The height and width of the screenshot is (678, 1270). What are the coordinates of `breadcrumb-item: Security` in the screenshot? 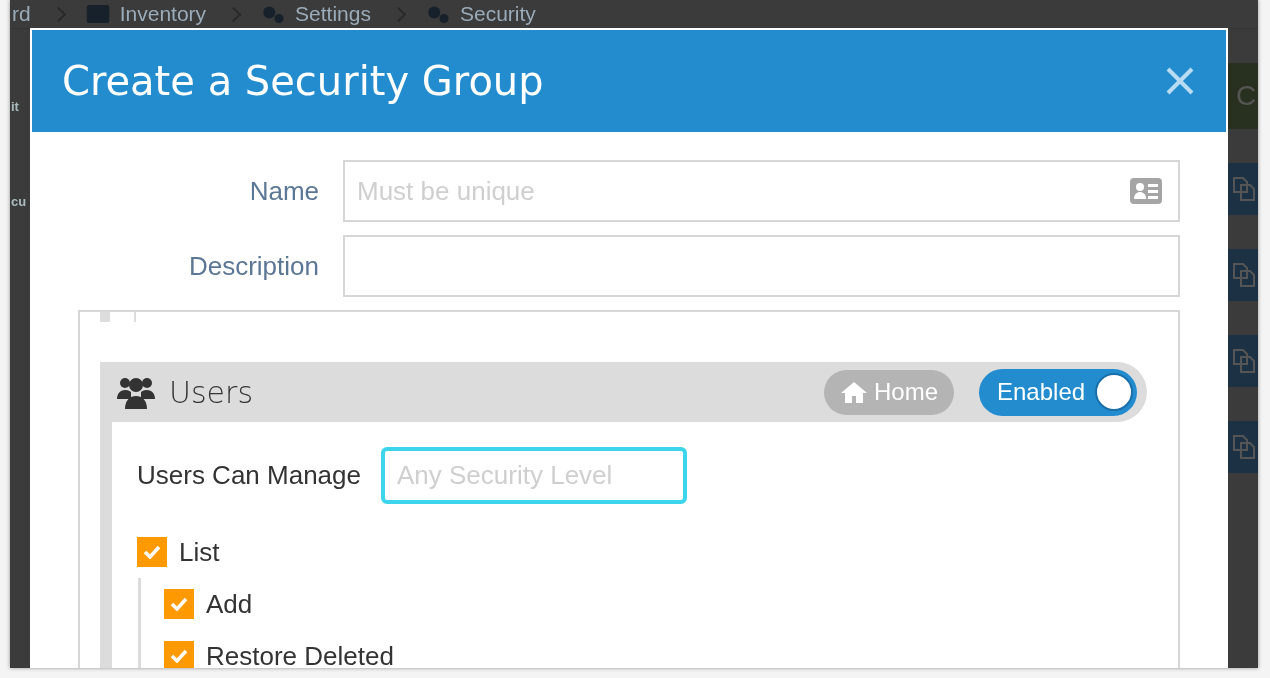 It's located at (497, 14).